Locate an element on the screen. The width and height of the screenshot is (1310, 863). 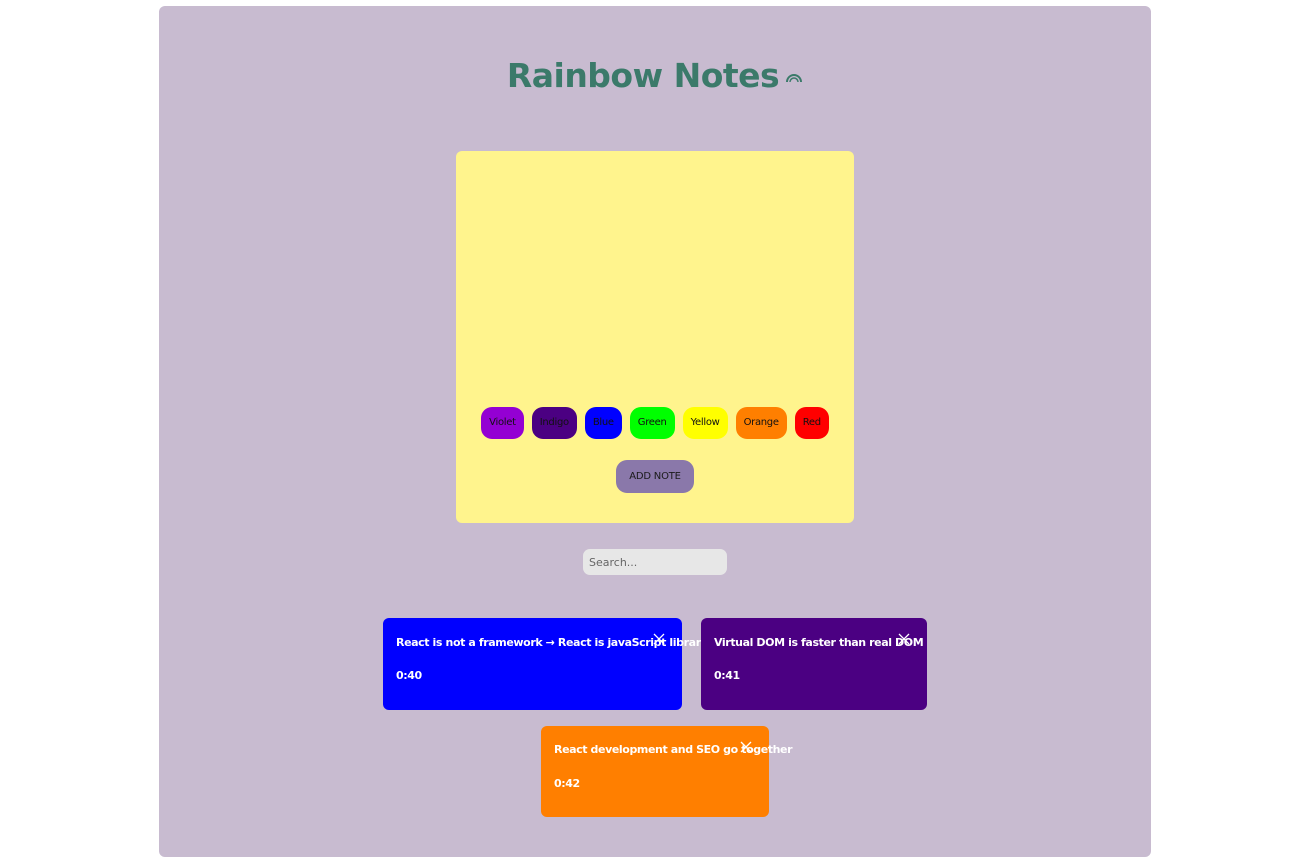
color-button-indigo: Indigo is located at coordinates (554, 423).